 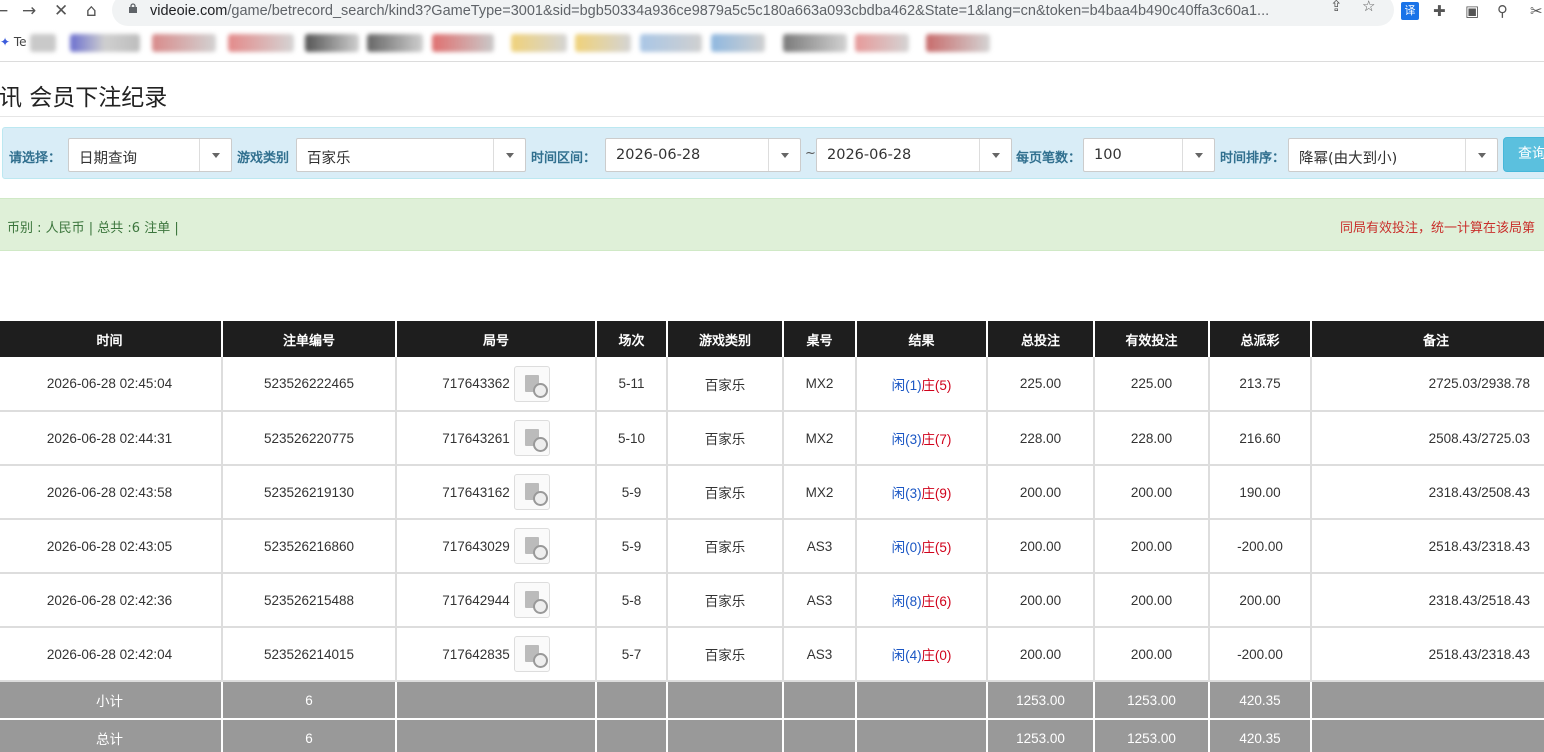 What do you see at coordinates (13, 42) in the screenshot?
I see `bookmark-item: ✦ Te` at bounding box center [13, 42].